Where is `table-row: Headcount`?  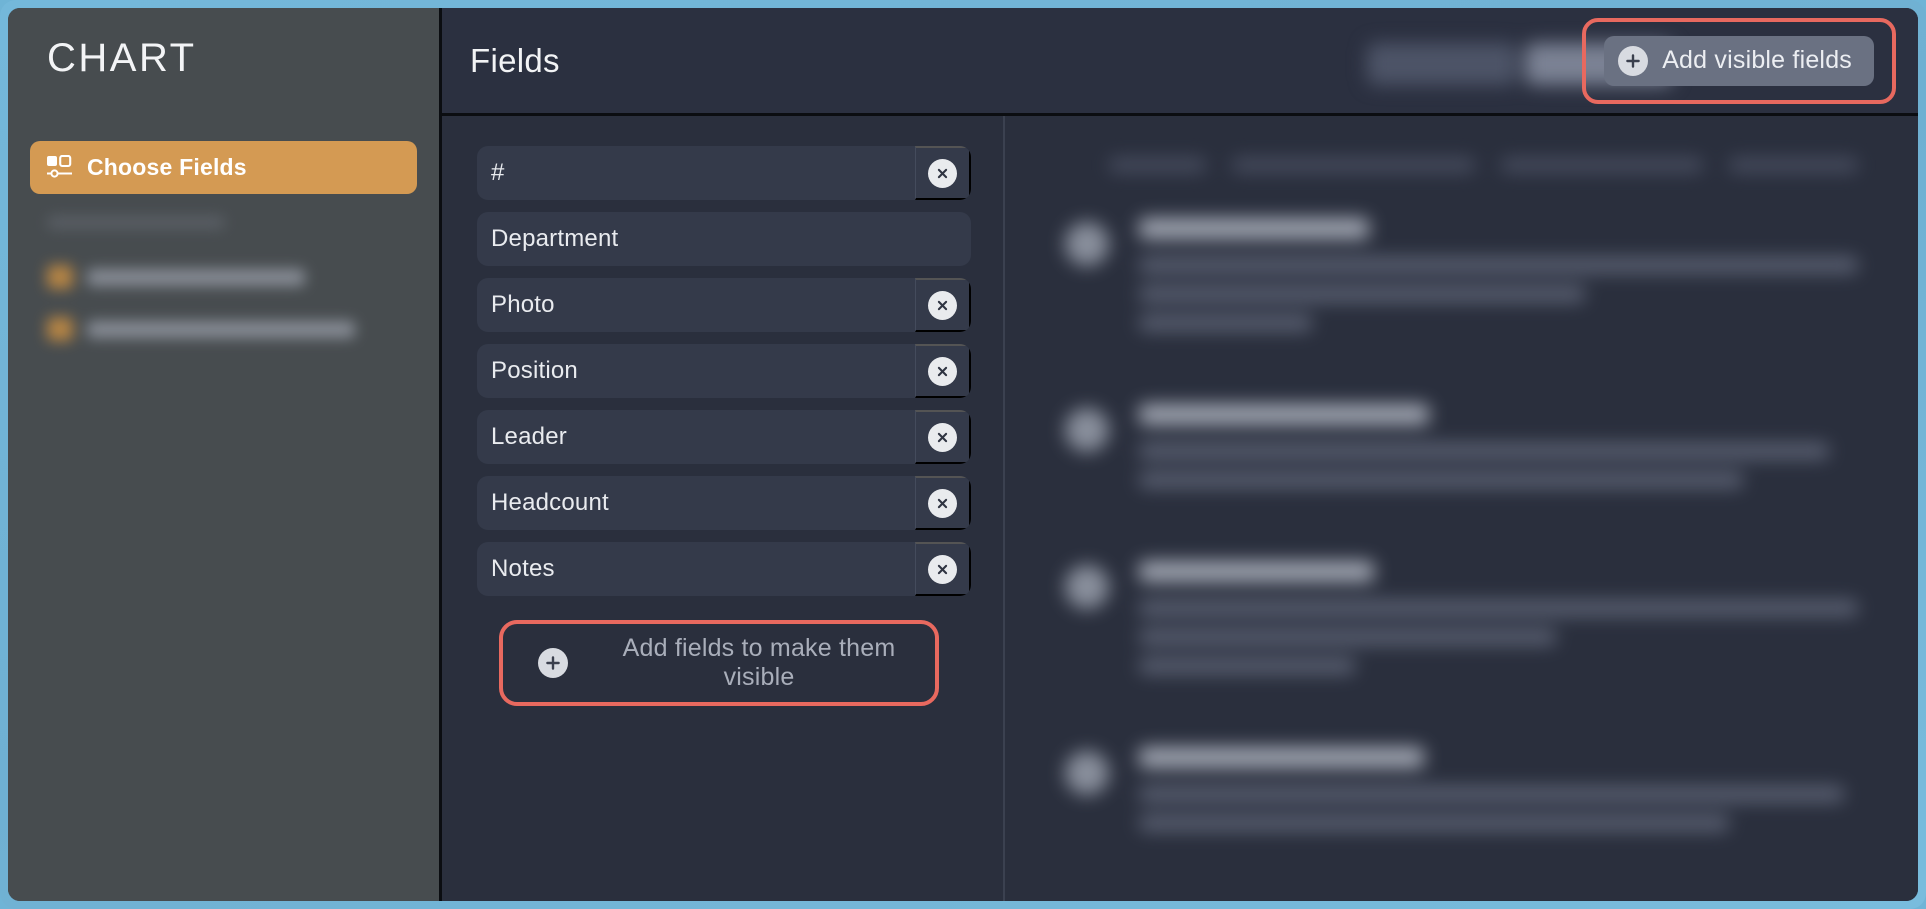 table-row: Headcount is located at coordinates (724, 503).